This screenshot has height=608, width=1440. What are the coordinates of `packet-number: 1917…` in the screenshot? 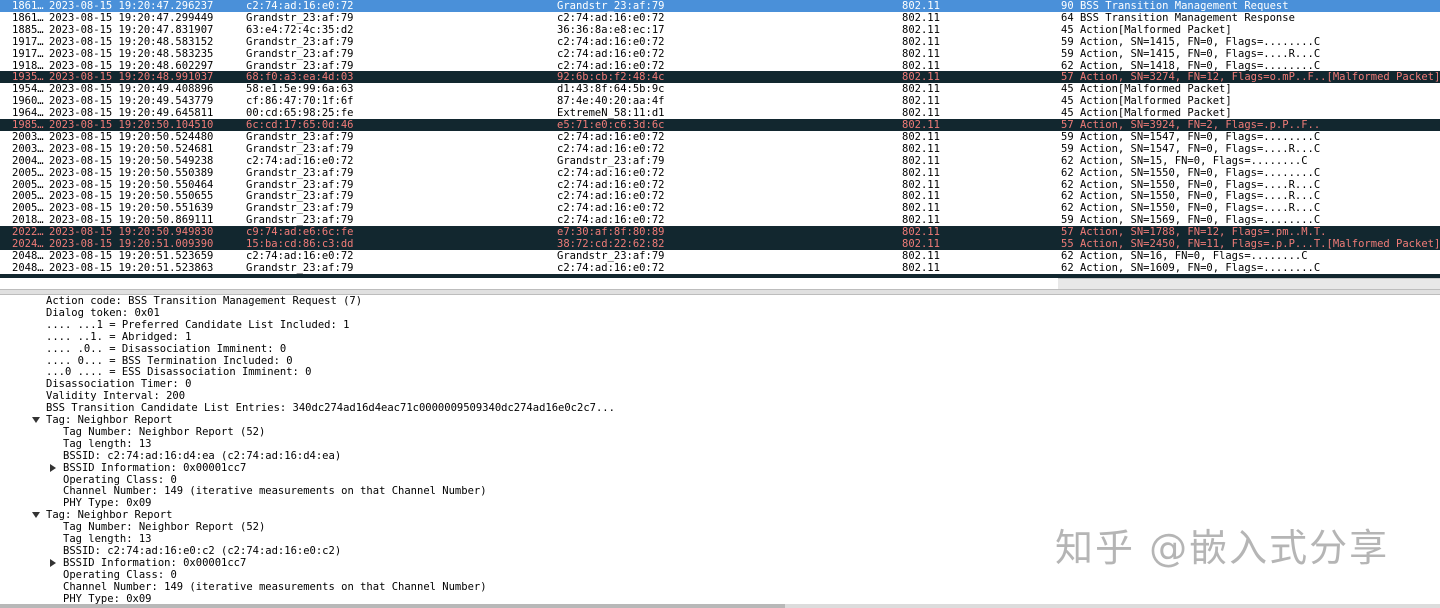 It's located at (28, 41).